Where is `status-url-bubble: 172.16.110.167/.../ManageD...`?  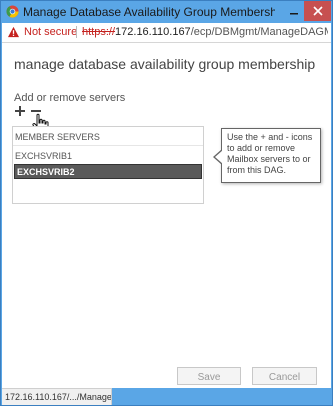 status-url-bubble: 172.16.110.167/.../ManageD... is located at coordinates (57, 396).